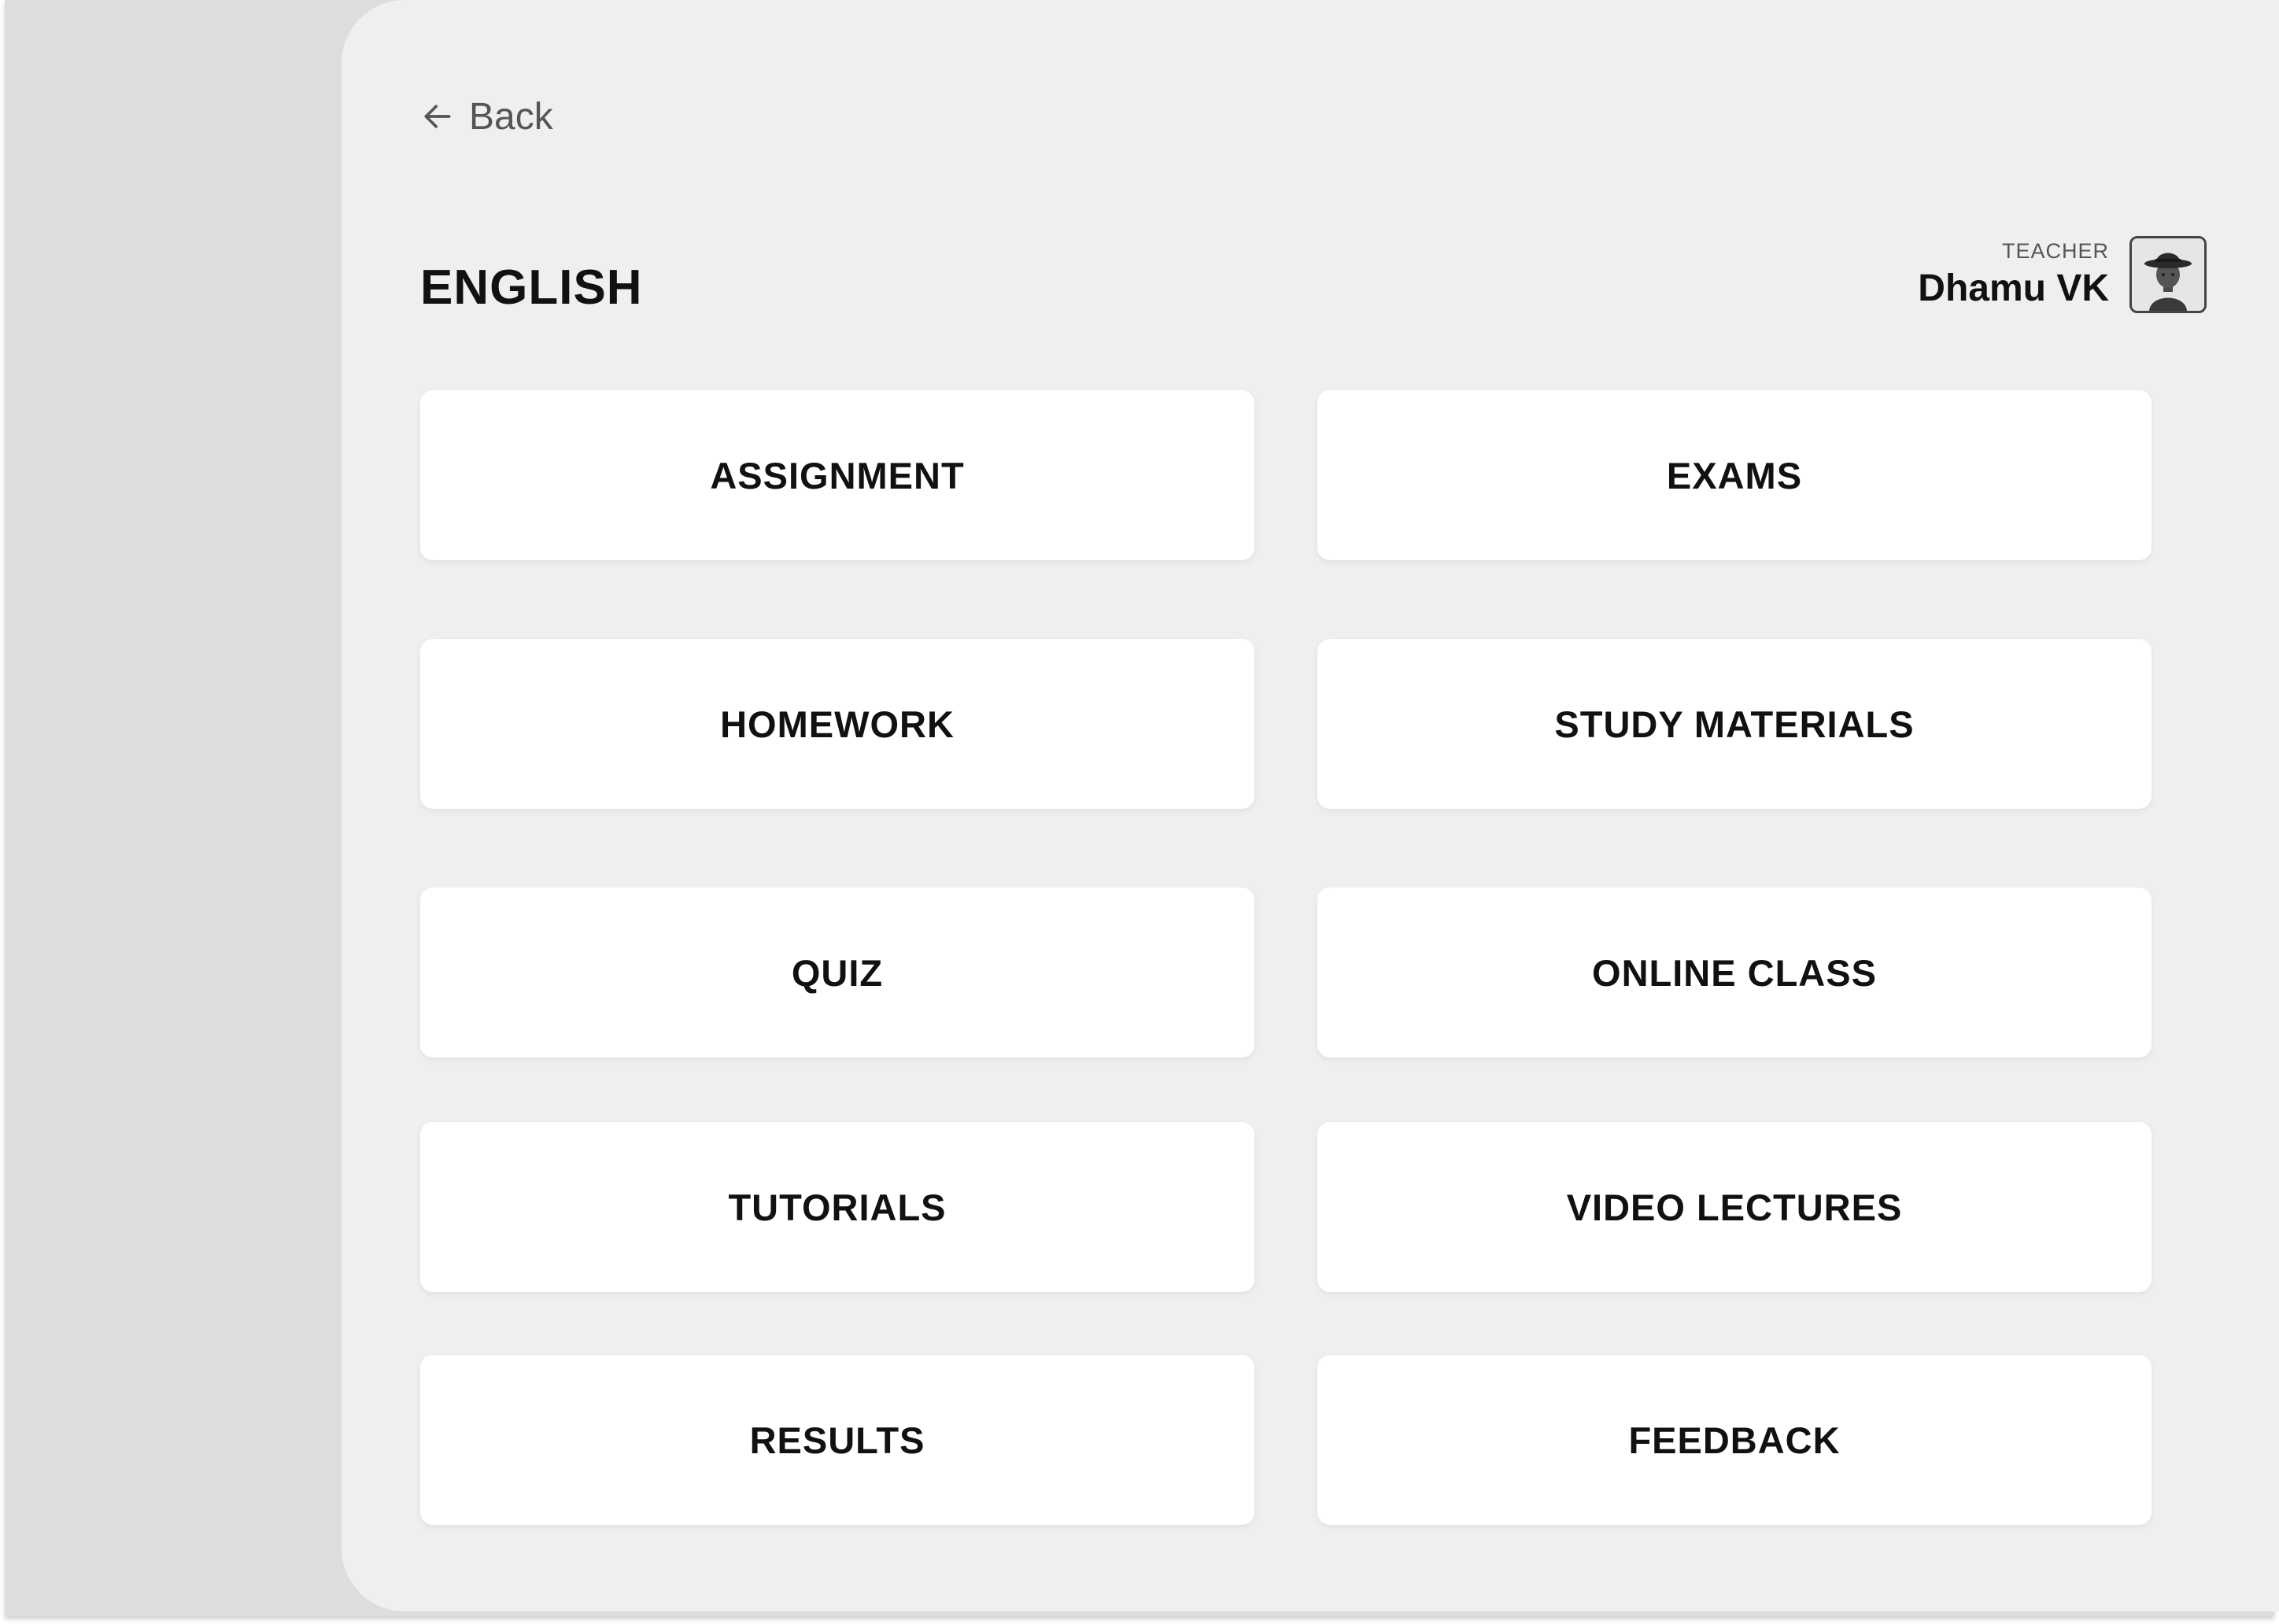 The width and height of the screenshot is (2279, 1624). I want to click on homework-button: HOMEWORK, so click(837, 724).